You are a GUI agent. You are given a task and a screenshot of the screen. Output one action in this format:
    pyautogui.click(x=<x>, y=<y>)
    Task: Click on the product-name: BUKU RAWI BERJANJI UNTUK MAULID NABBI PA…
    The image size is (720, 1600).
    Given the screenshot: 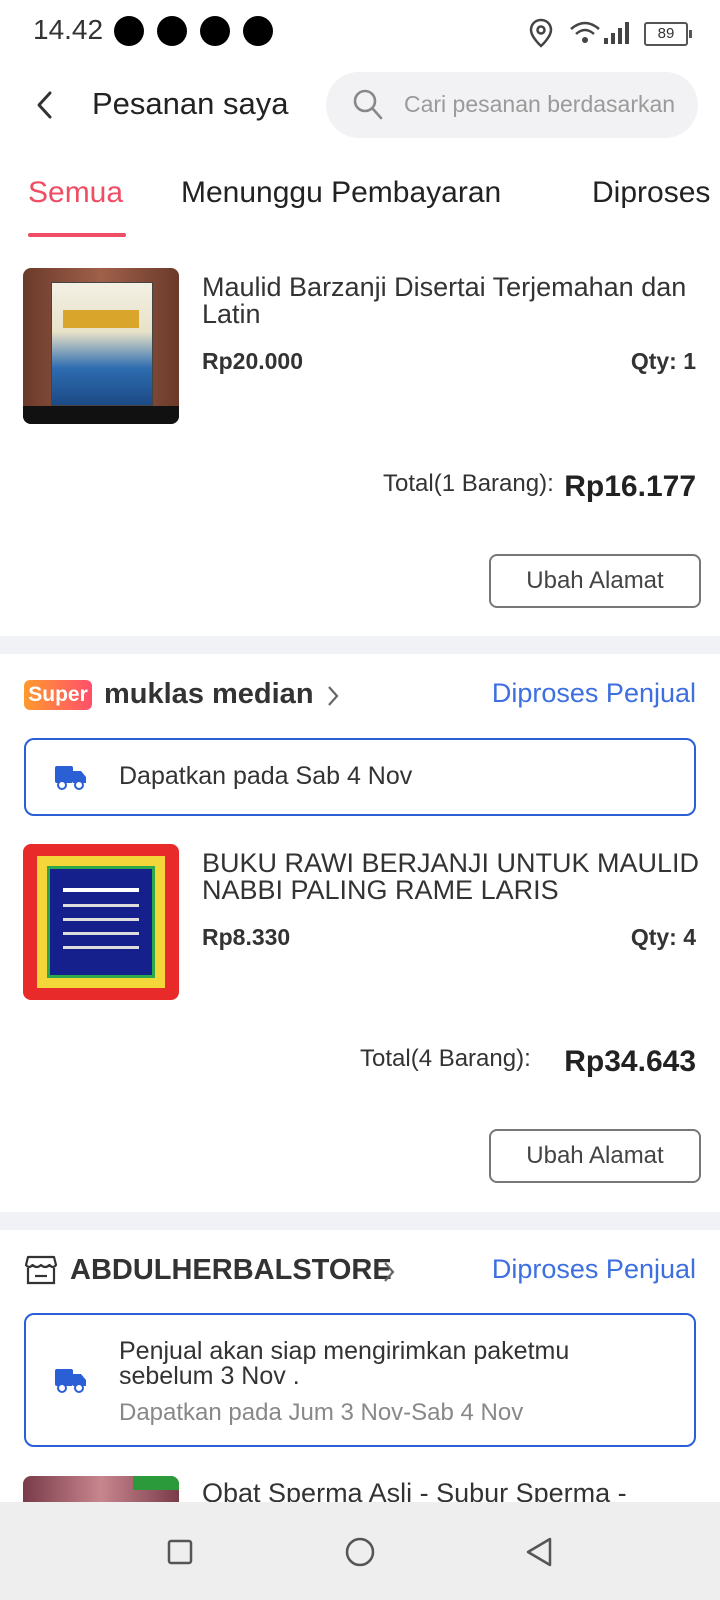 What is the action you would take?
    pyautogui.click(x=452, y=877)
    